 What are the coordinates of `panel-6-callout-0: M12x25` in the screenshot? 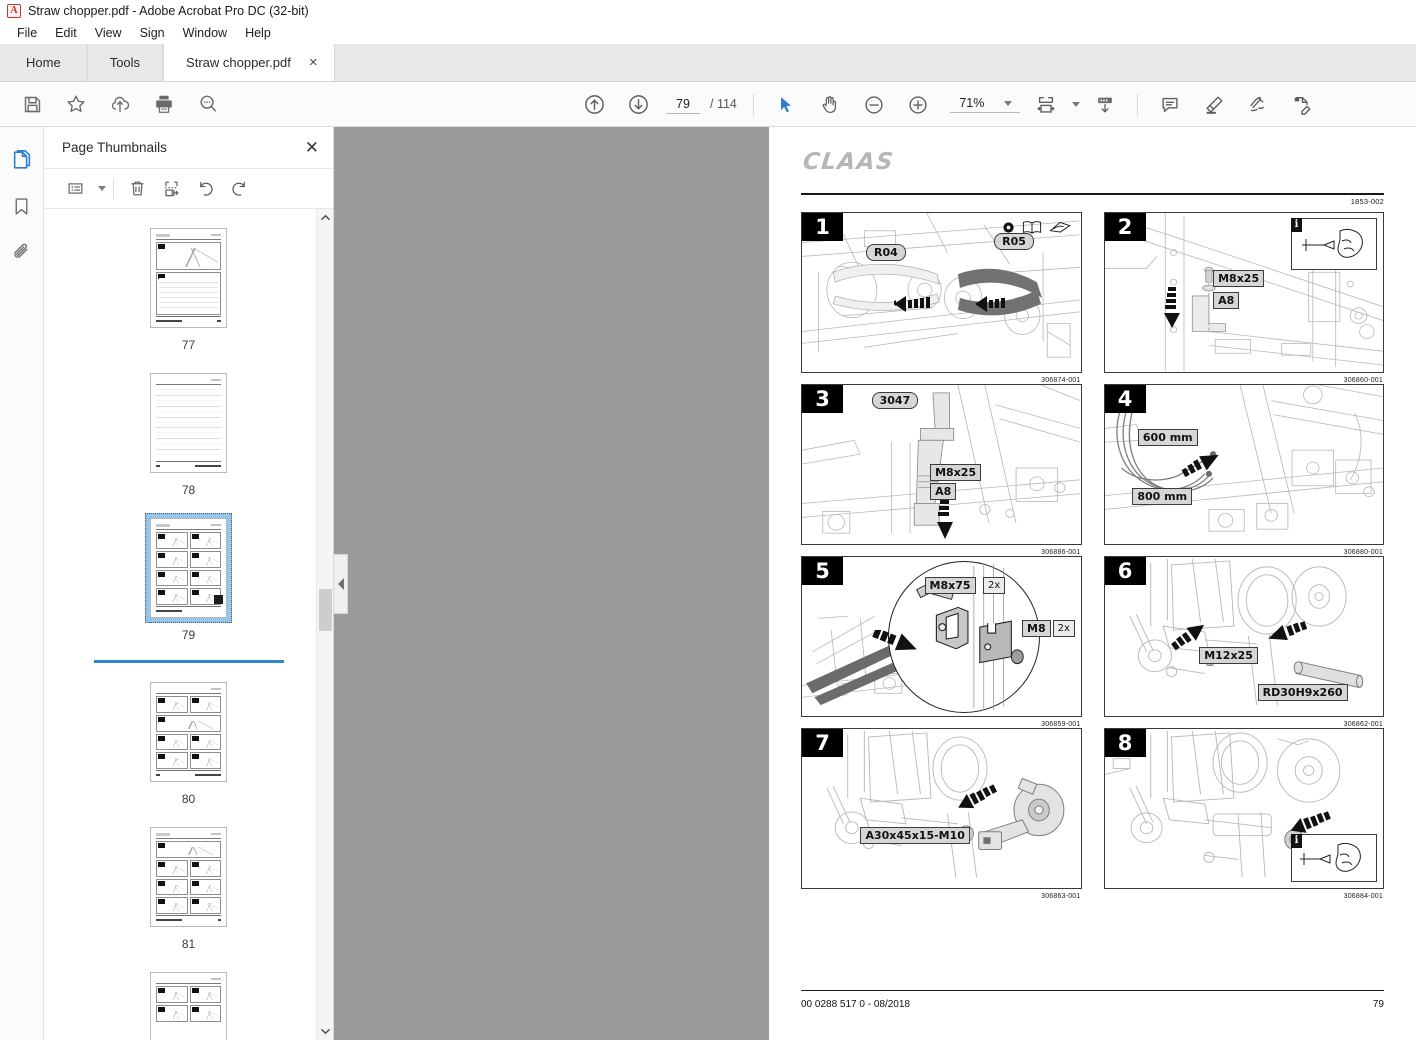 It's located at (1228, 656).